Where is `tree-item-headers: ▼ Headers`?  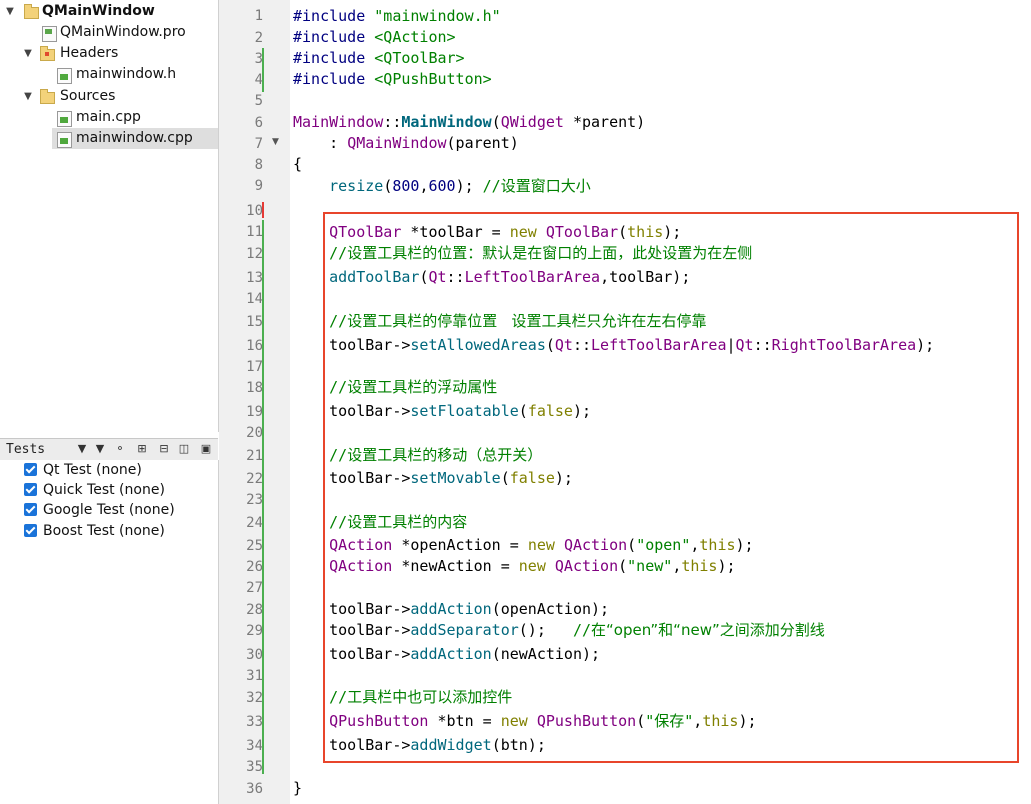 tree-item-headers: ▼ Headers is located at coordinates (109, 53).